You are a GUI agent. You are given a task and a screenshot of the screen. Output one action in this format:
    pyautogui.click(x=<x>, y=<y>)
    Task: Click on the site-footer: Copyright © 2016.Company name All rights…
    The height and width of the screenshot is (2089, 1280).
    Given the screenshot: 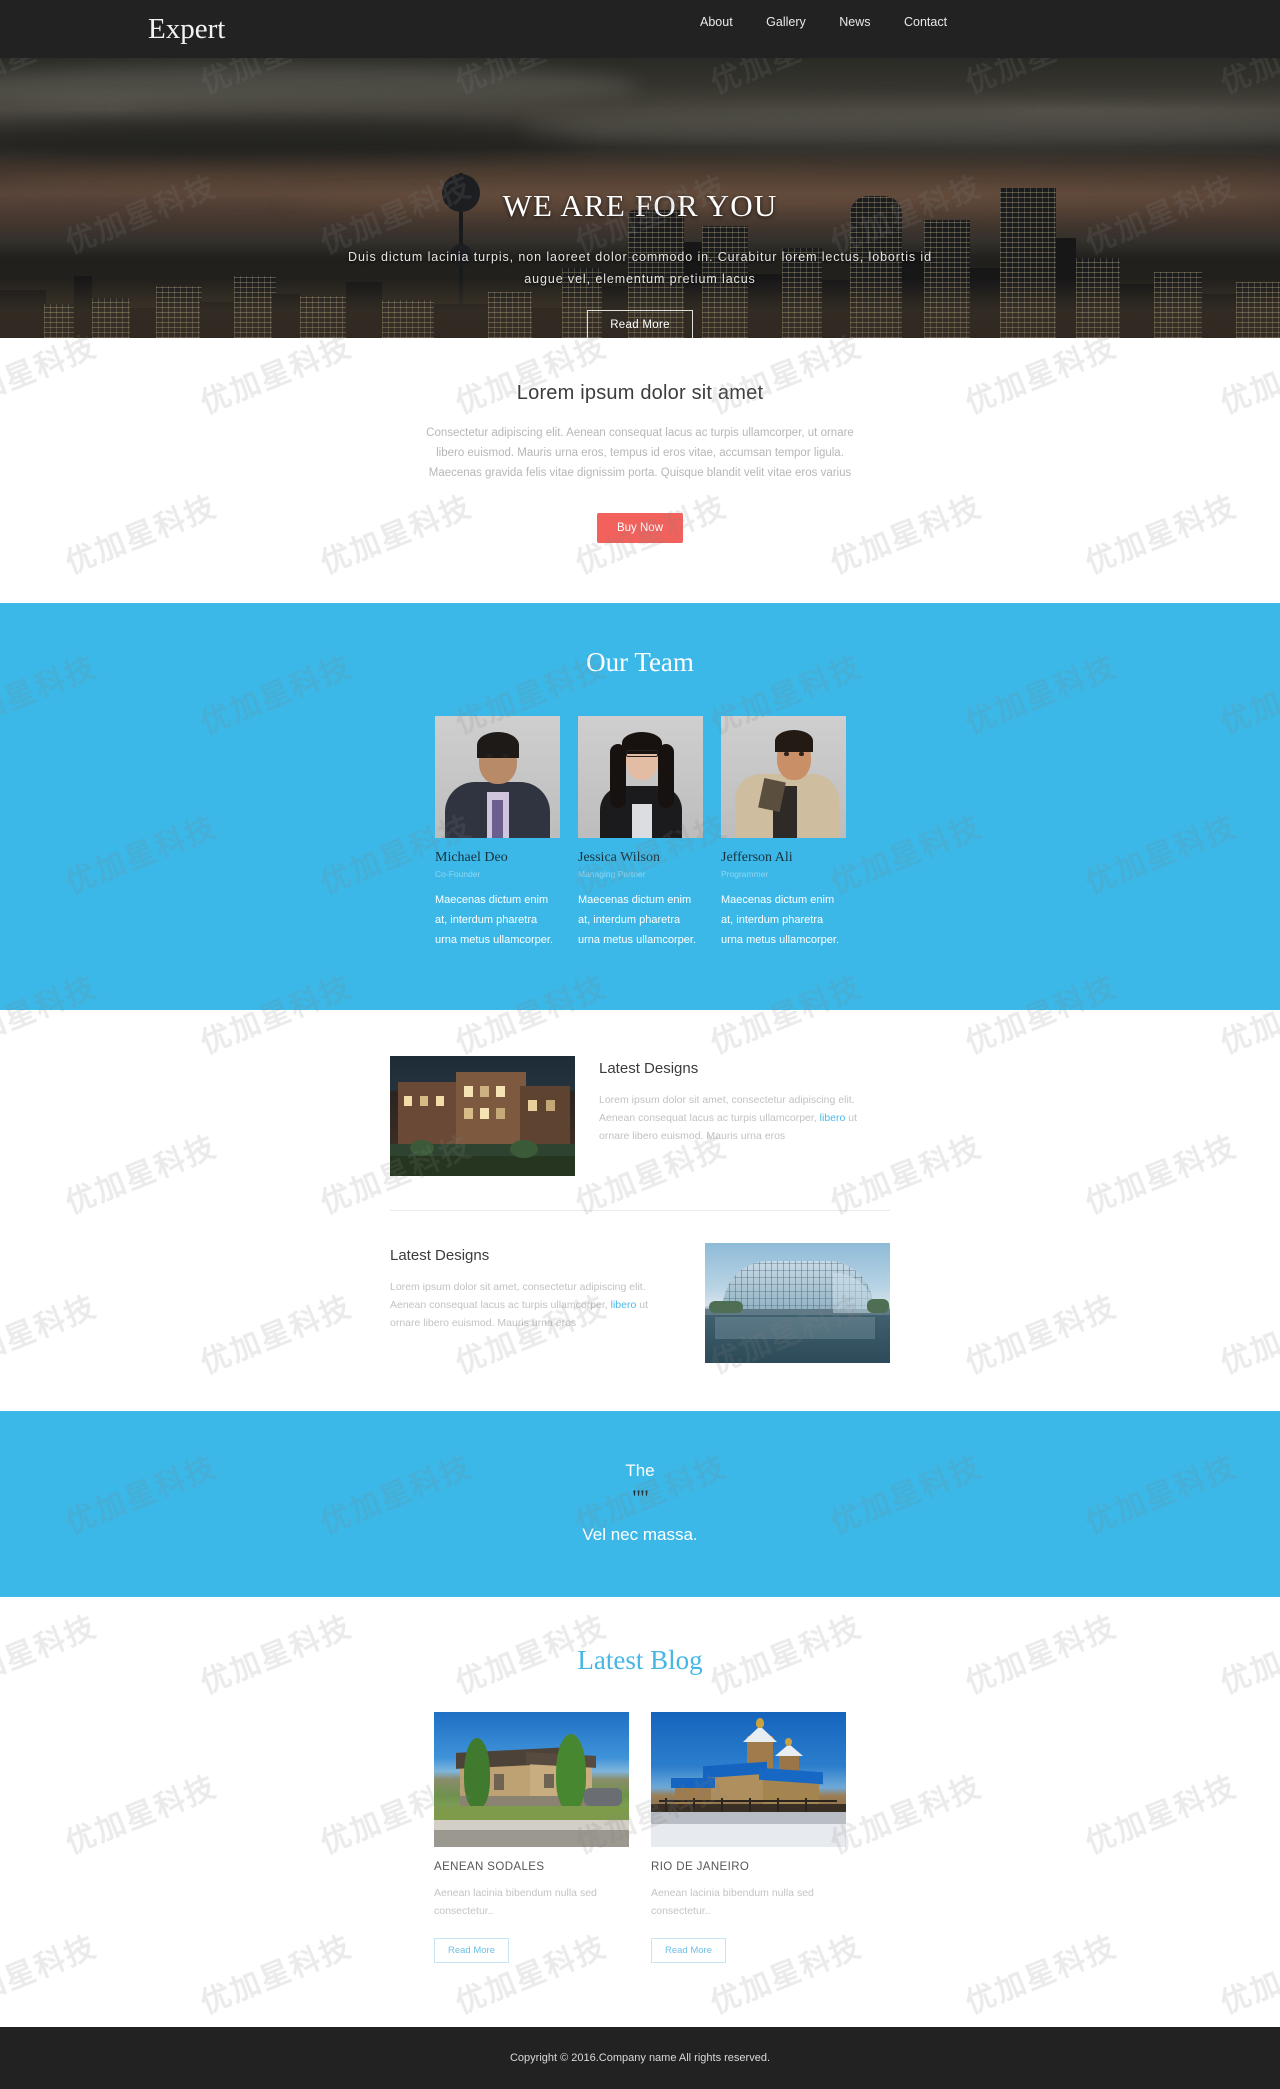 What is the action you would take?
    pyautogui.click(x=640, y=2058)
    